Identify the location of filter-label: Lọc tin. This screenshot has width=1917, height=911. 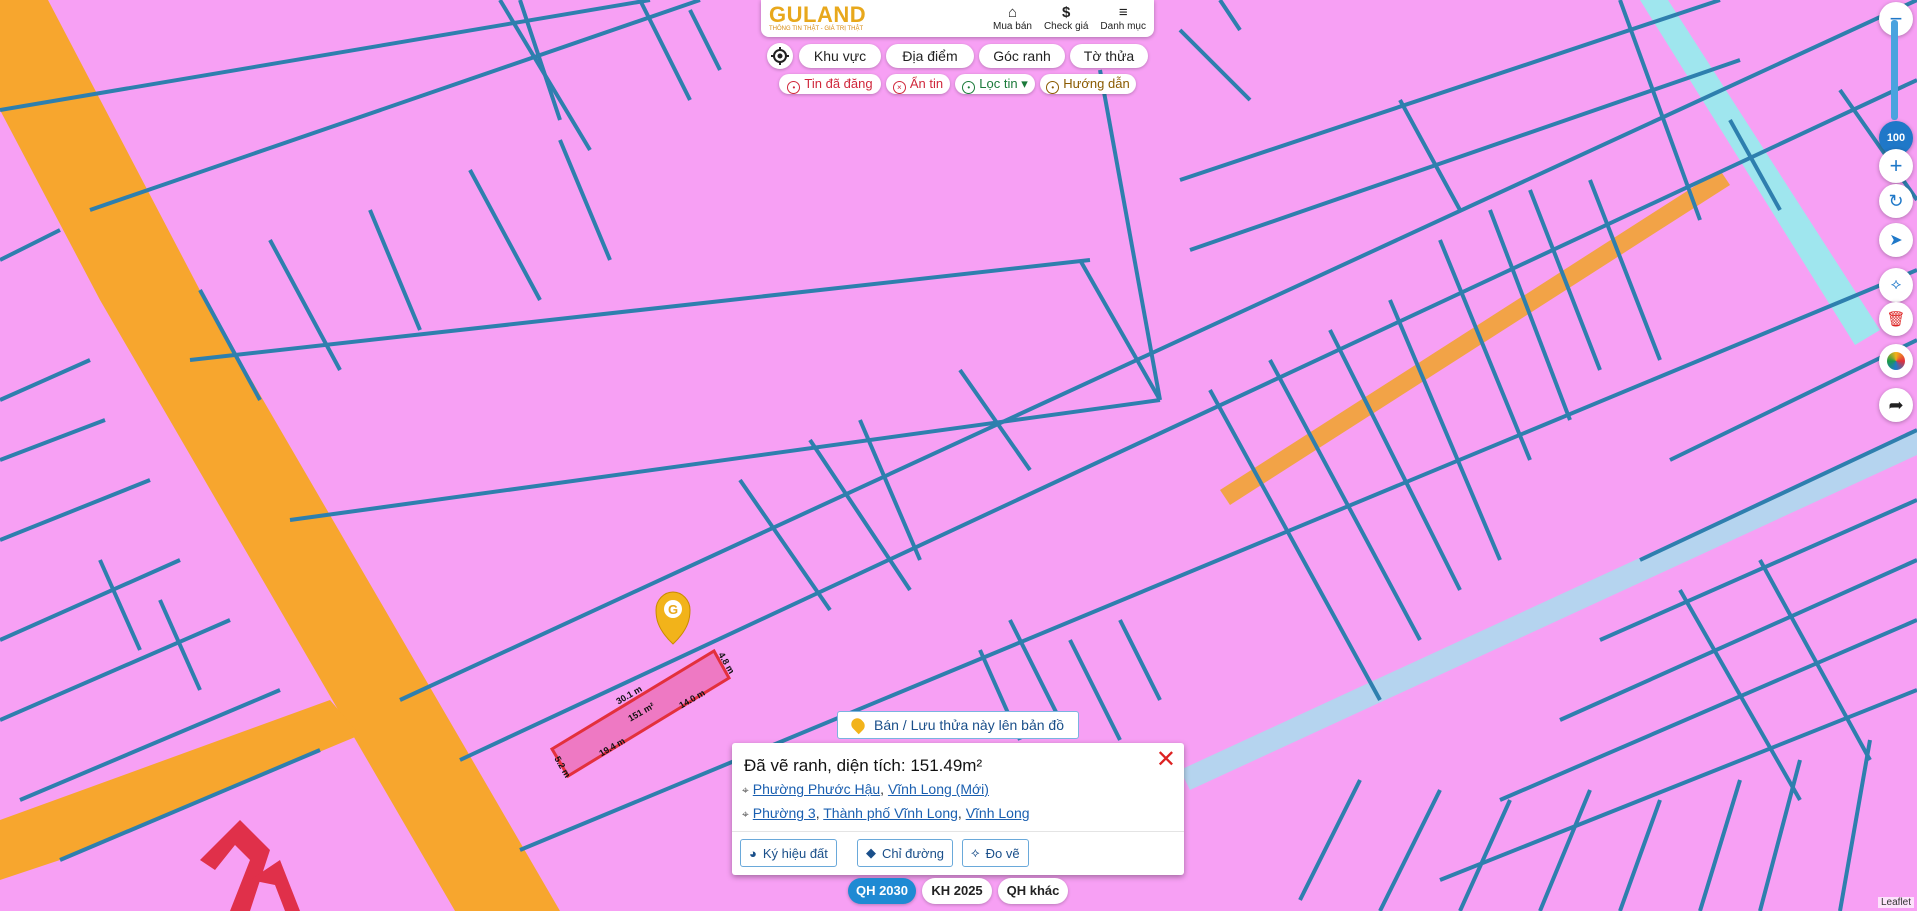
(998, 83).